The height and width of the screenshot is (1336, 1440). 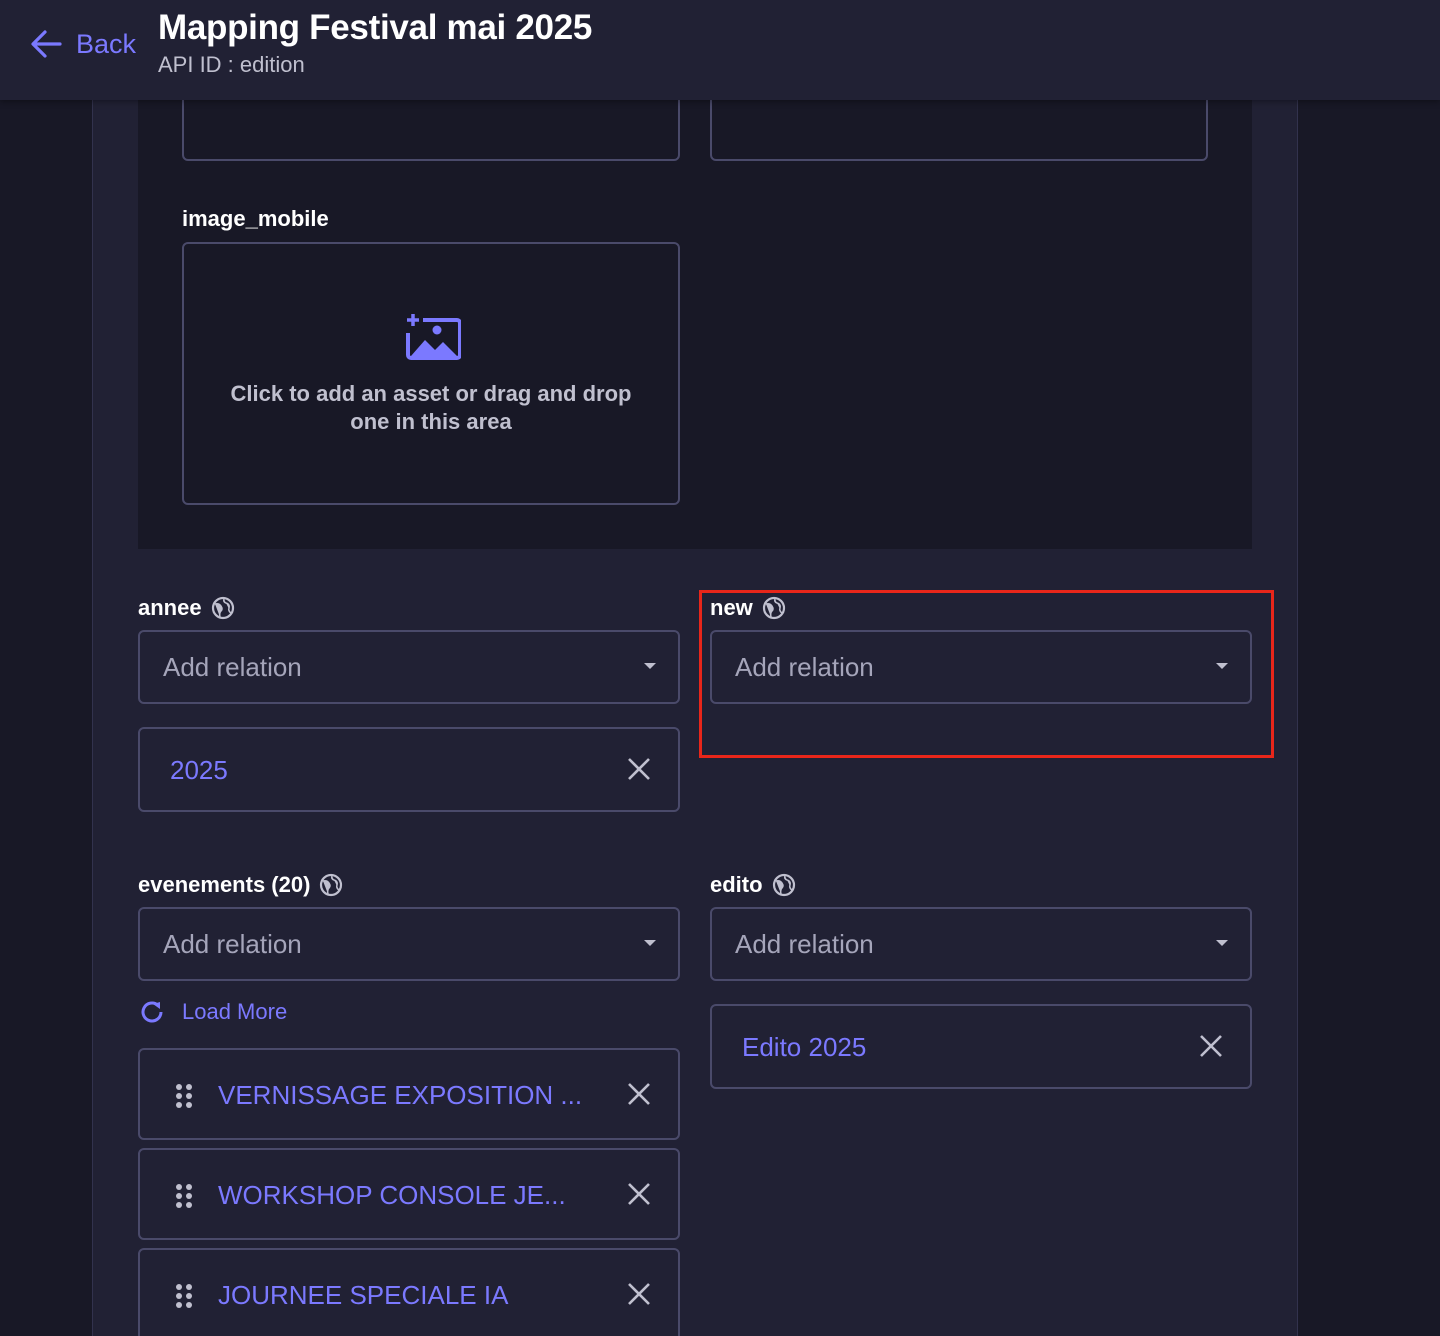 I want to click on image-mobile-label: image_mobile, so click(x=255, y=219).